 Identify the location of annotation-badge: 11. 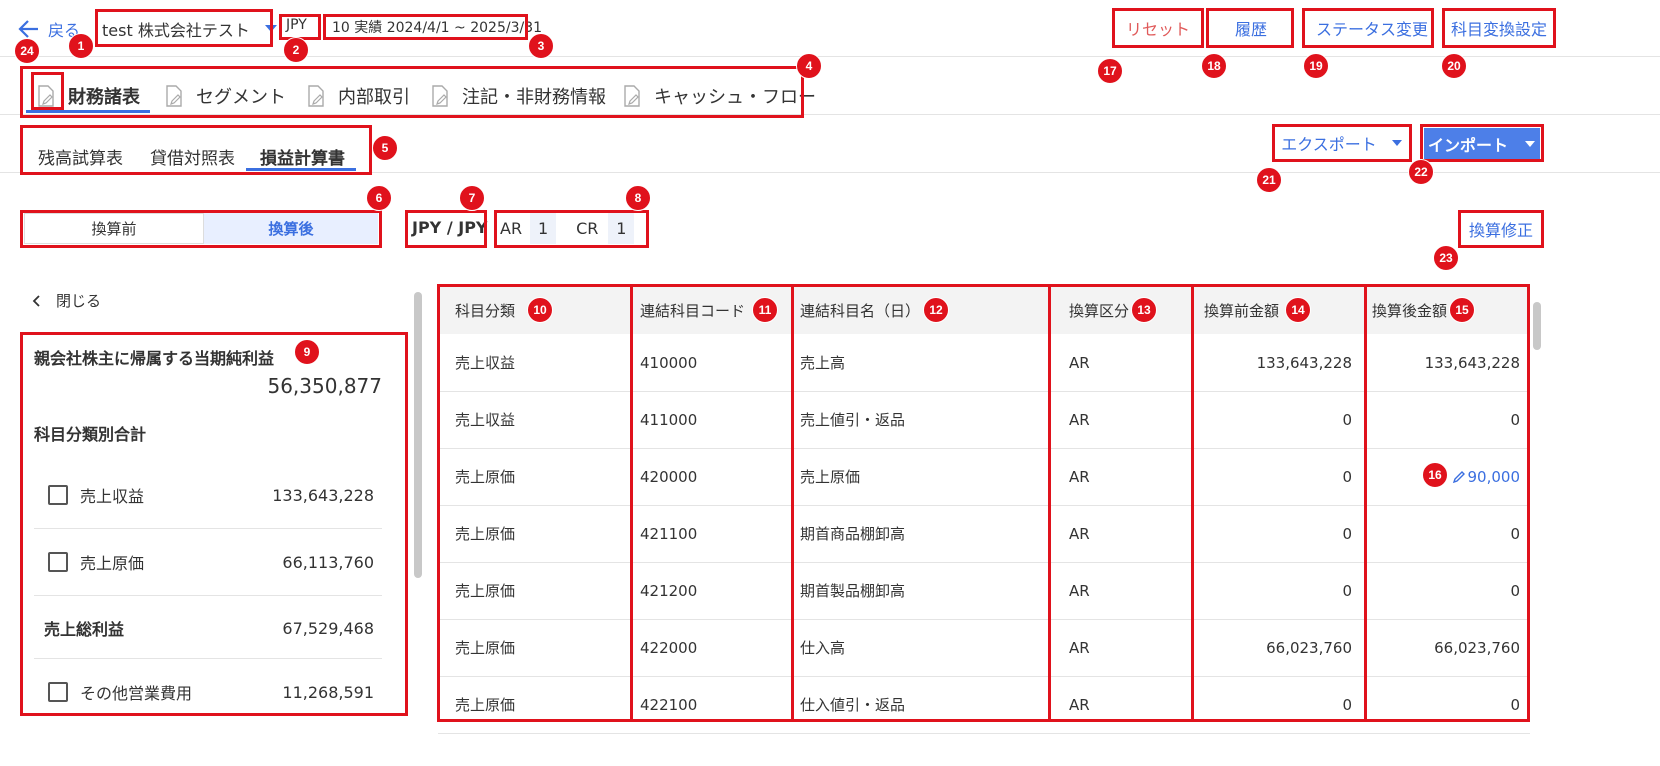
(765, 310).